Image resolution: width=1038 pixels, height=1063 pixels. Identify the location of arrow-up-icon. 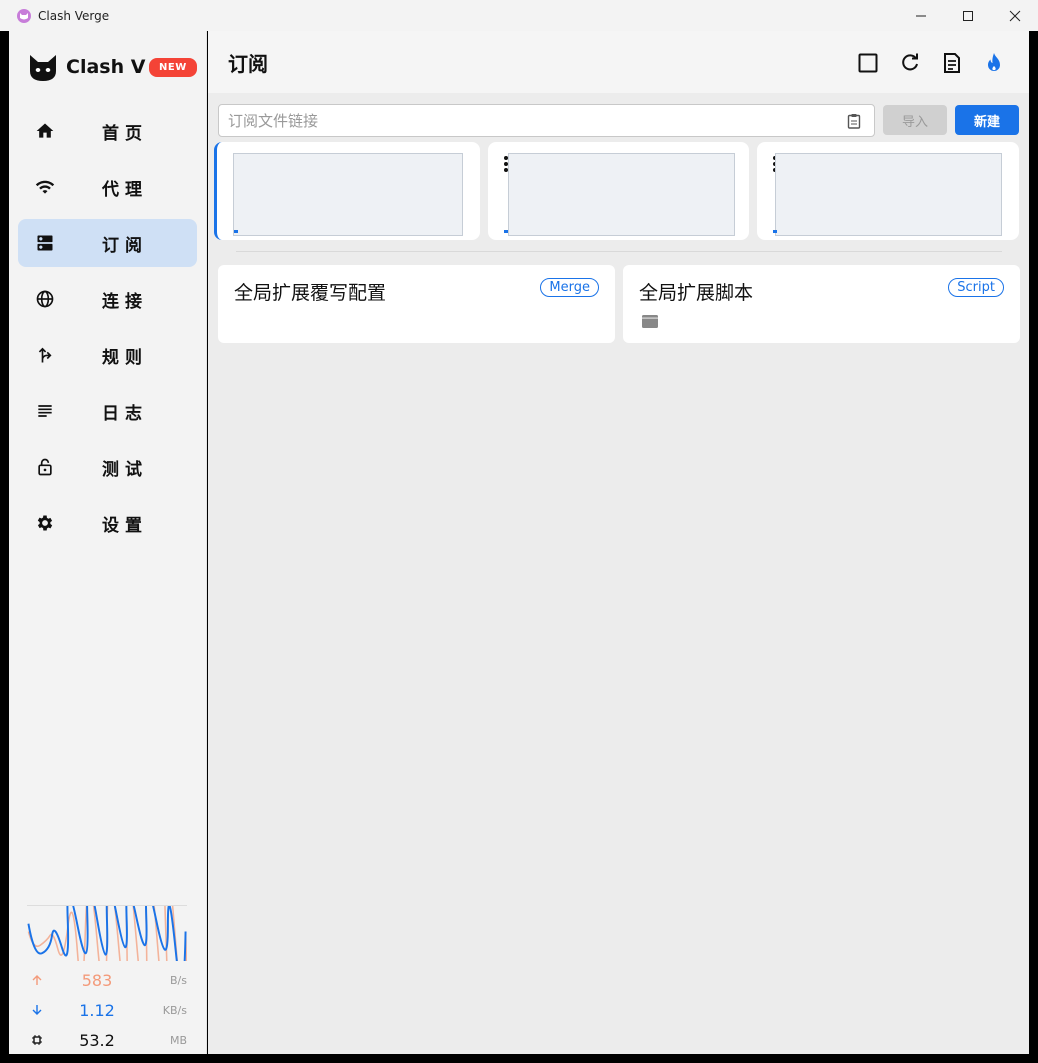
(37, 980).